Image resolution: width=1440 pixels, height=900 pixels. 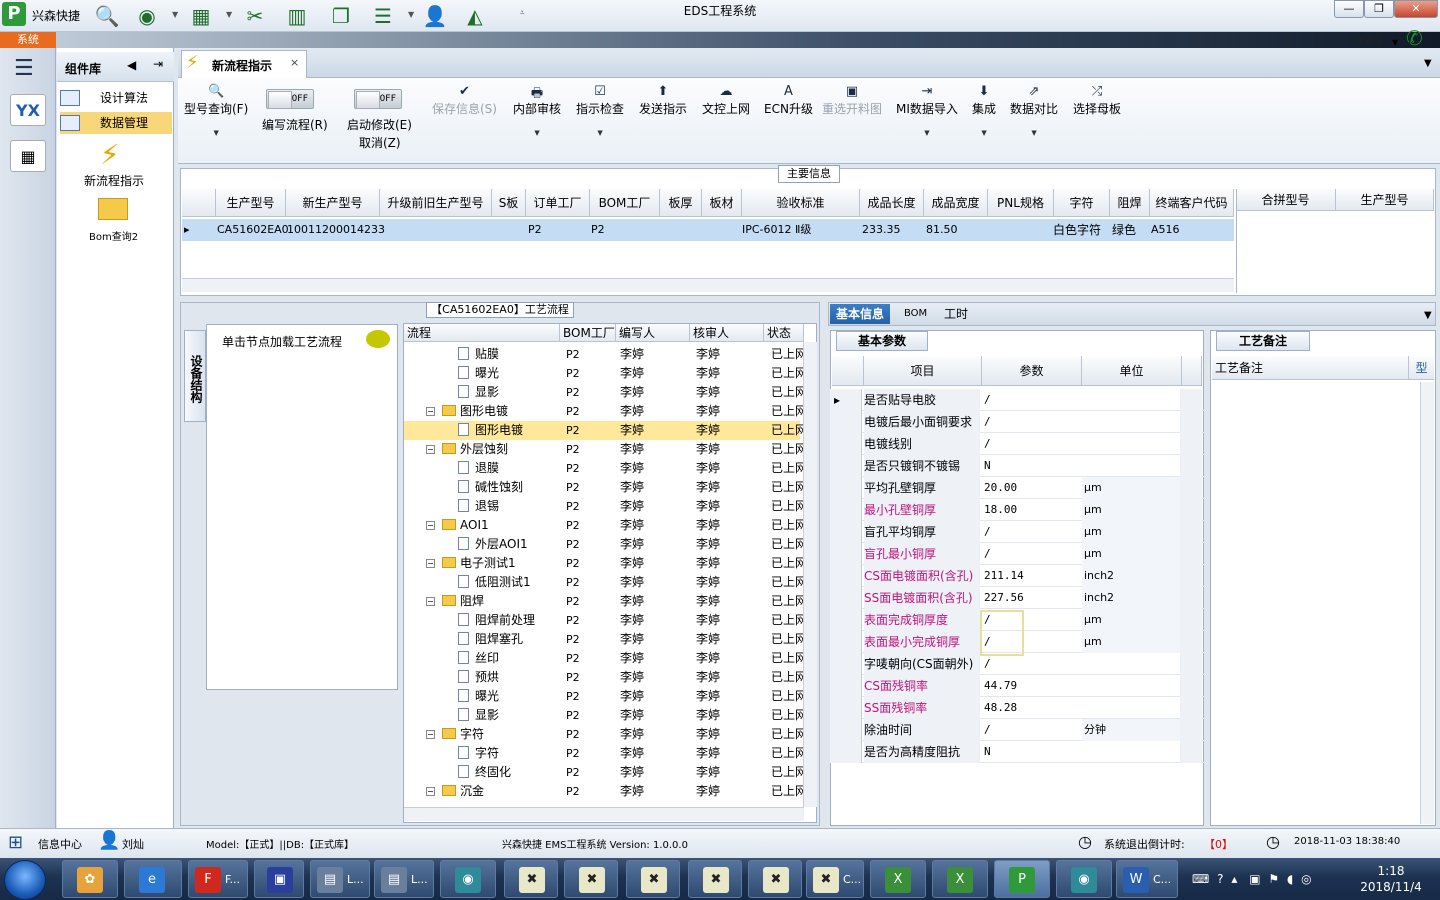 What do you see at coordinates (915, 314) in the screenshot?
I see `tab-bom: BOM` at bounding box center [915, 314].